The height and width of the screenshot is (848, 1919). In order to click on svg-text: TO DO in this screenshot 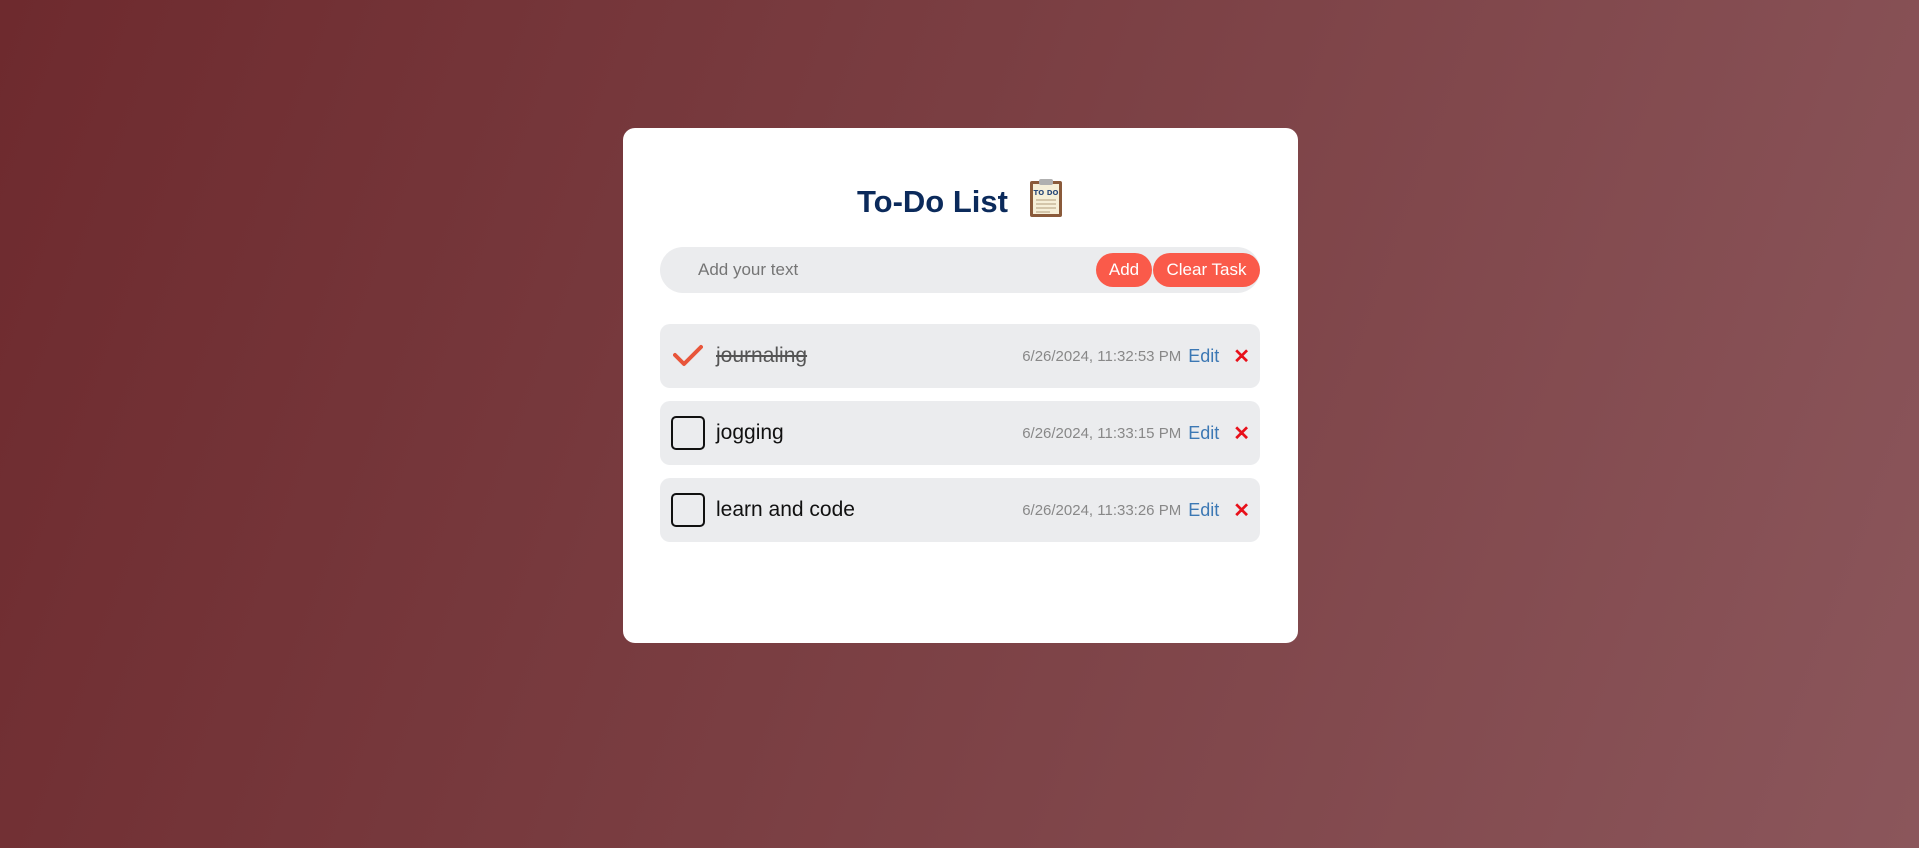, I will do `click(1046, 193)`.